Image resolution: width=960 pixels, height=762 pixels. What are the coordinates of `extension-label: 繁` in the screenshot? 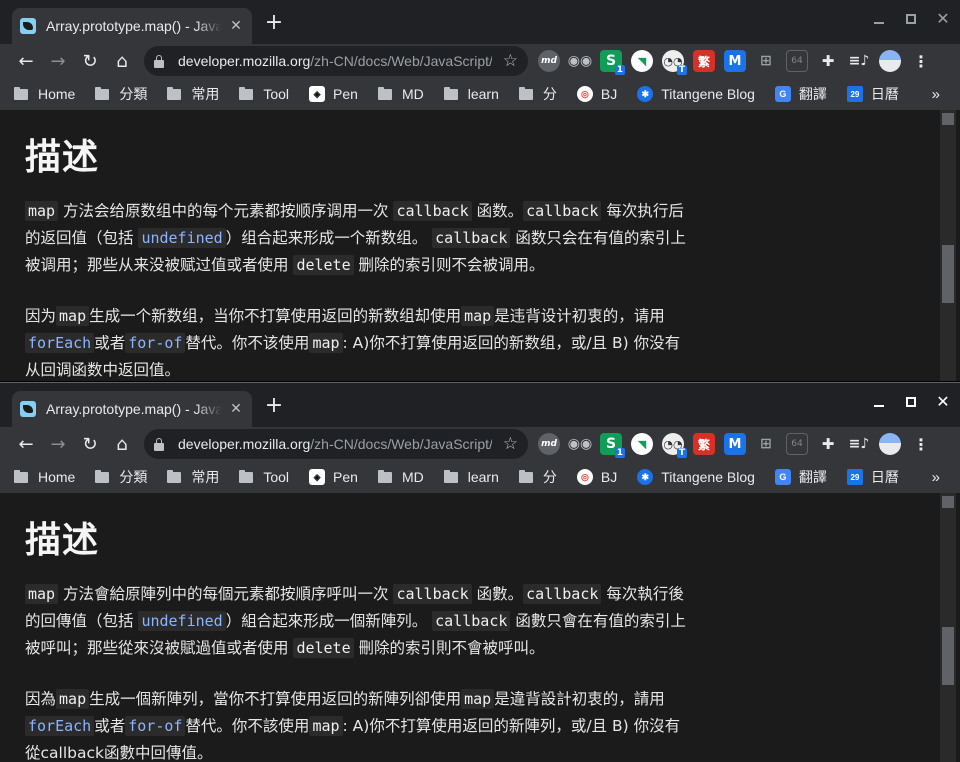 It's located at (703, 61).